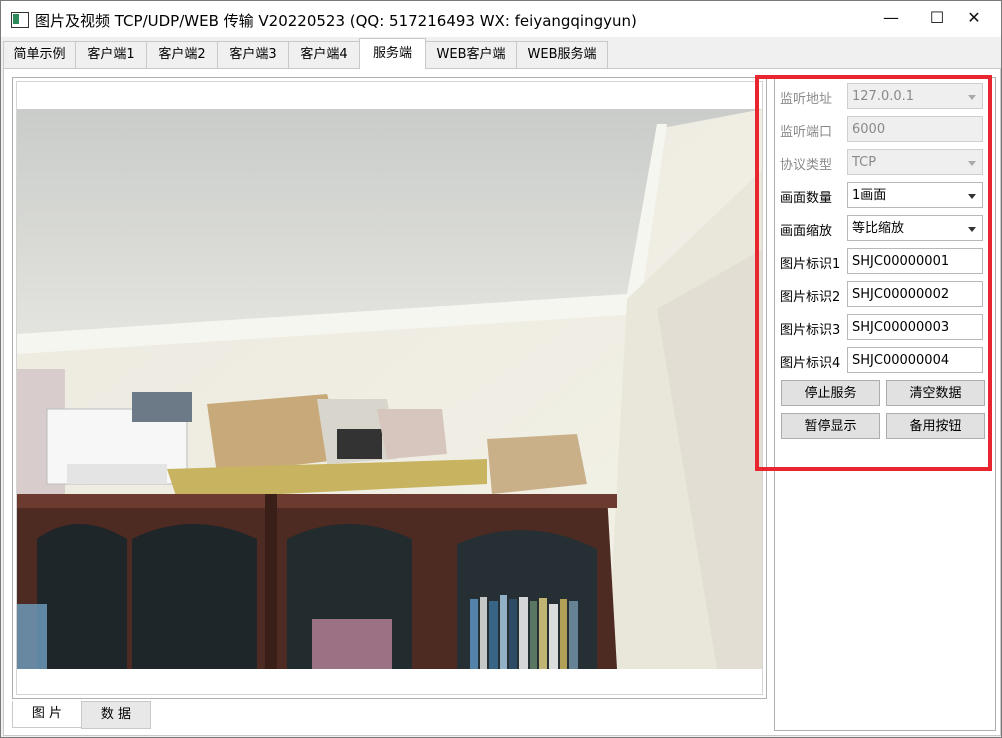  Describe the element at coordinates (562, 54) in the screenshot. I see `tab-web-server: WEB服务端` at that location.